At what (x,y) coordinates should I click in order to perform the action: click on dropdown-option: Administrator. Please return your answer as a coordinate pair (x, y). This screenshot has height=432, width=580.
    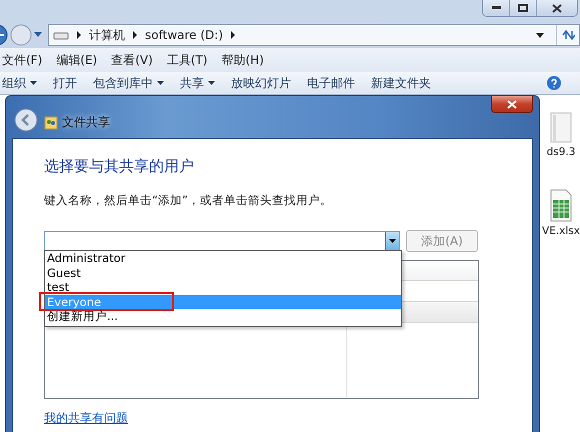
    Looking at the image, I should click on (223, 258).